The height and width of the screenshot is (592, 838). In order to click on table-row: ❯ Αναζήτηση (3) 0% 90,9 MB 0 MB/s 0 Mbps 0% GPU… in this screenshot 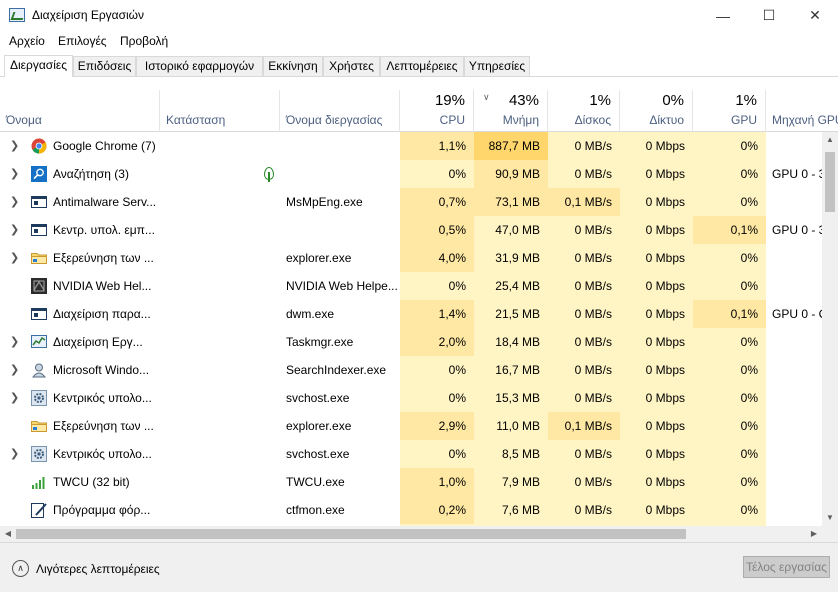, I will do `click(411, 174)`.